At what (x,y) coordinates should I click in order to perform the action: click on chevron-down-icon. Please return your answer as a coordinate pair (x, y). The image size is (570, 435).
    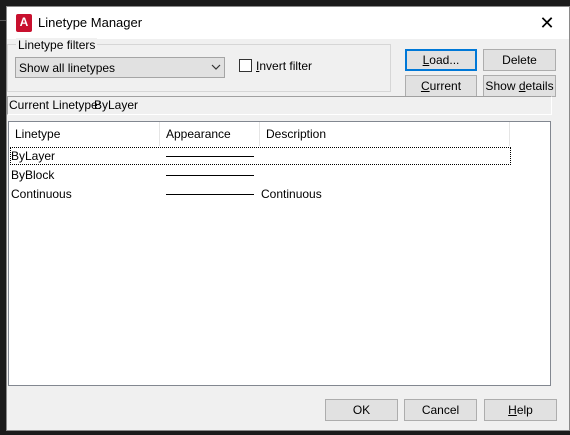
    Looking at the image, I should click on (216, 67).